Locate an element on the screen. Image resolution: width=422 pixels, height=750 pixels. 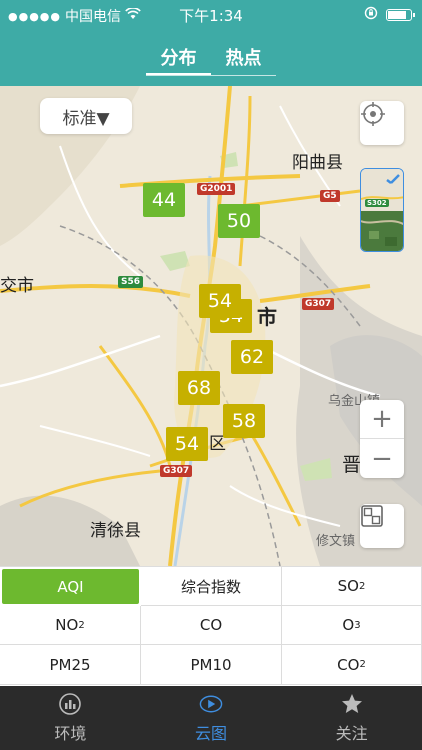
zoom-control: + − is located at coordinates (382, 439).